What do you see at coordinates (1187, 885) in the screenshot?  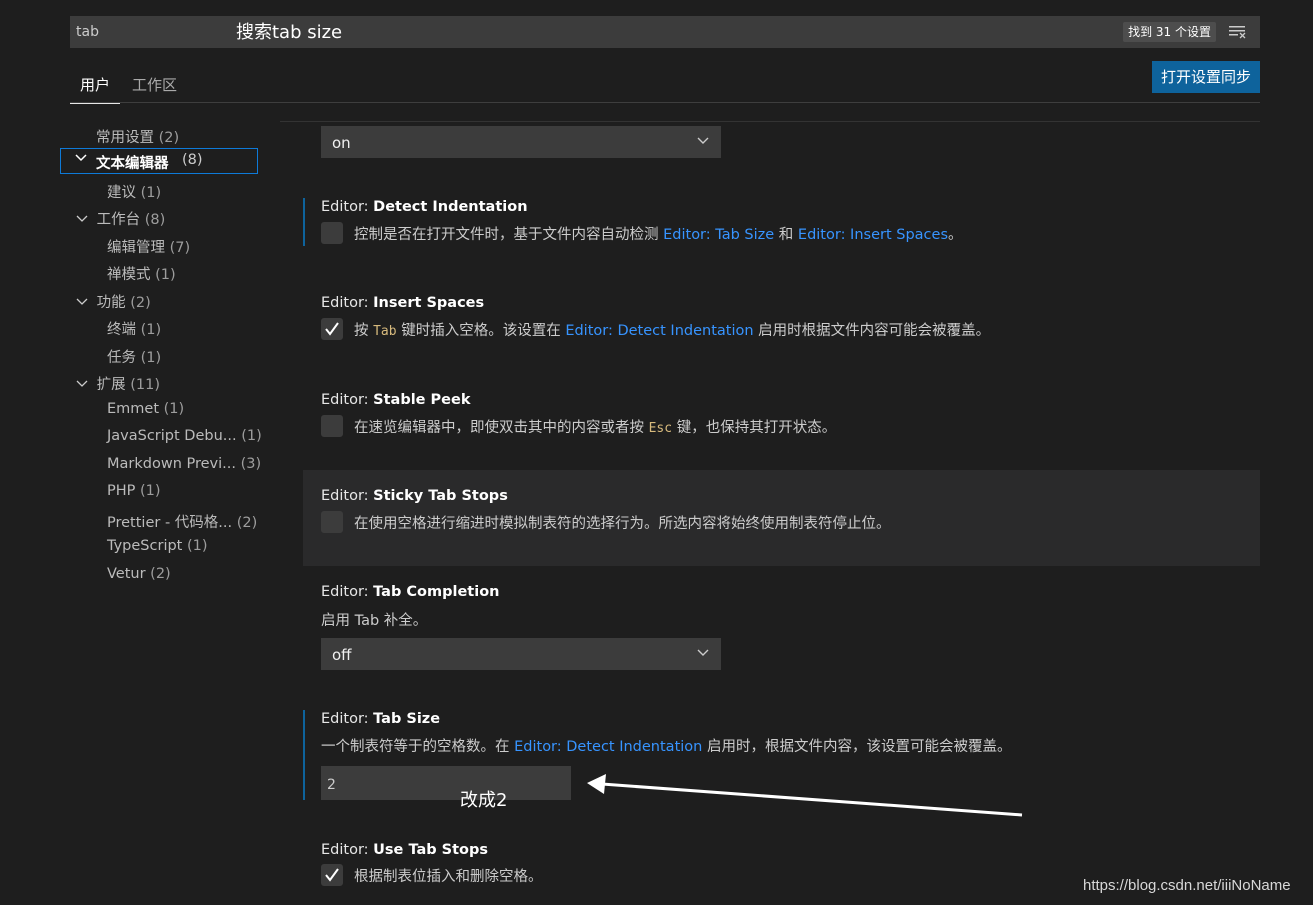 I see `watermark: https://blog.csdn.net/iiiNoName` at bounding box center [1187, 885].